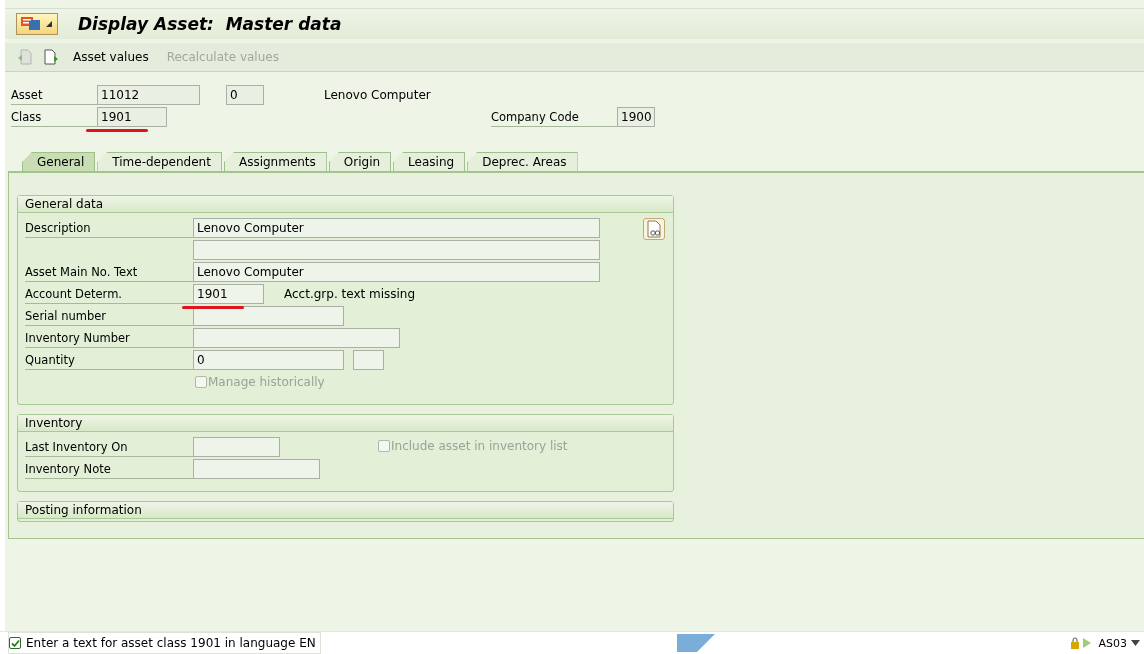 This screenshot has width=1144, height=654. Describe the element at coordinates (350, 294) in the screenshot. I see `note-text: Acct.grp. text missing` at that location.